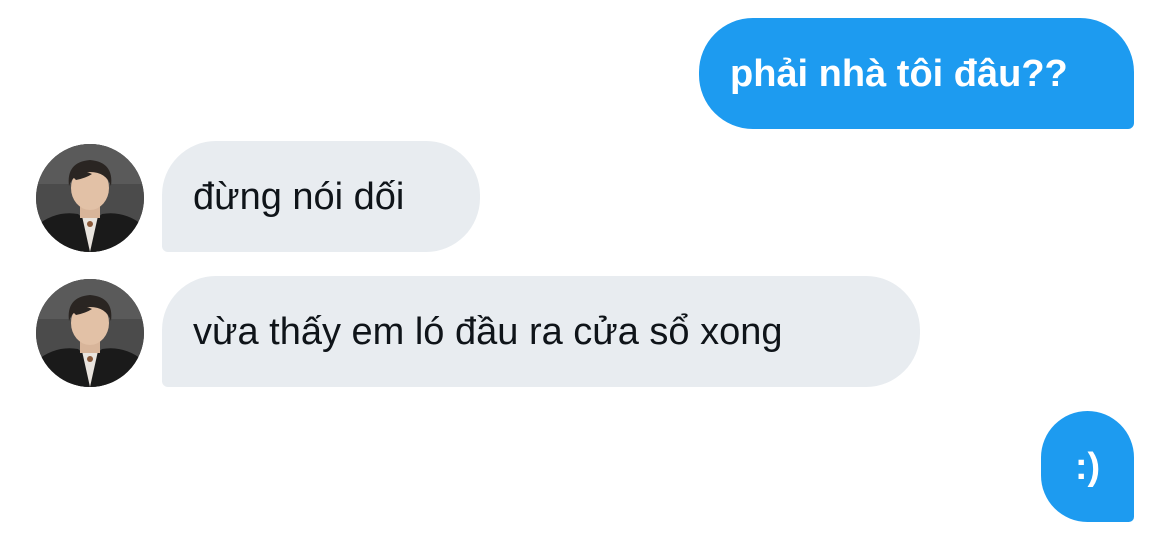 The width and height of the screenshot is (1170, 542). I want to click on message-bubble-received: đừng nói dối, so click(321, 196).